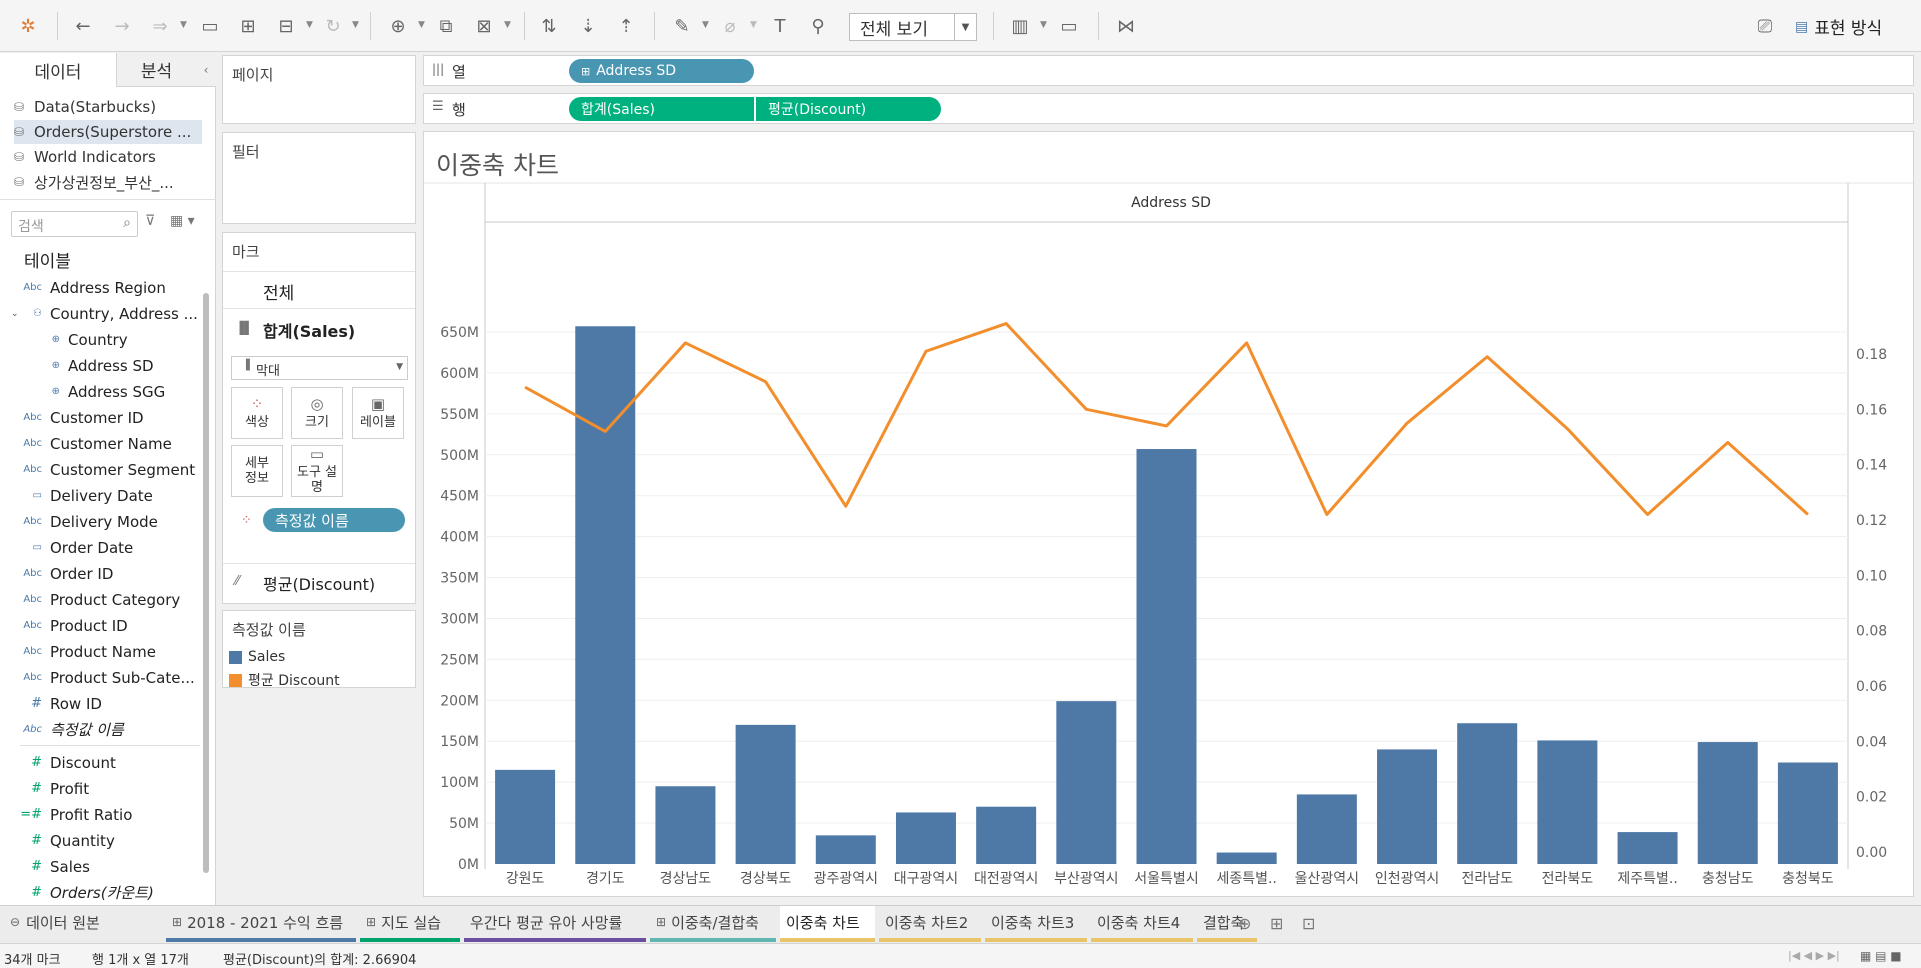 The image size is (1921, 968). I want to click on measure-field: # Discount, so click(100, 762).